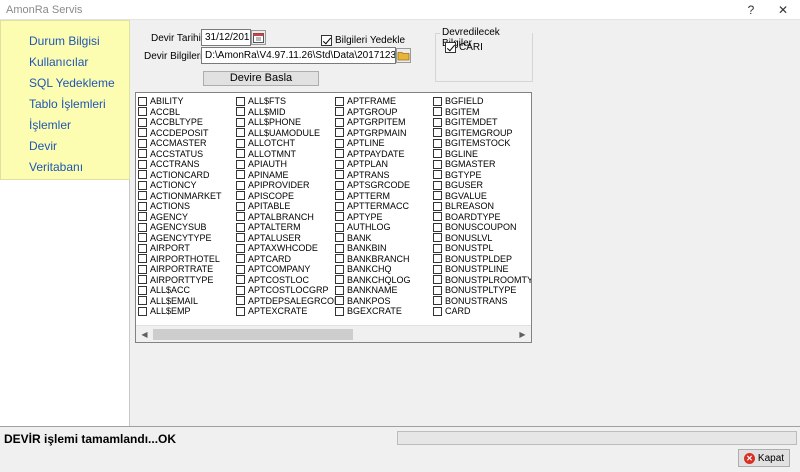  I want to click on table-row: BONUSTPLTYPE, so click(482, 290).